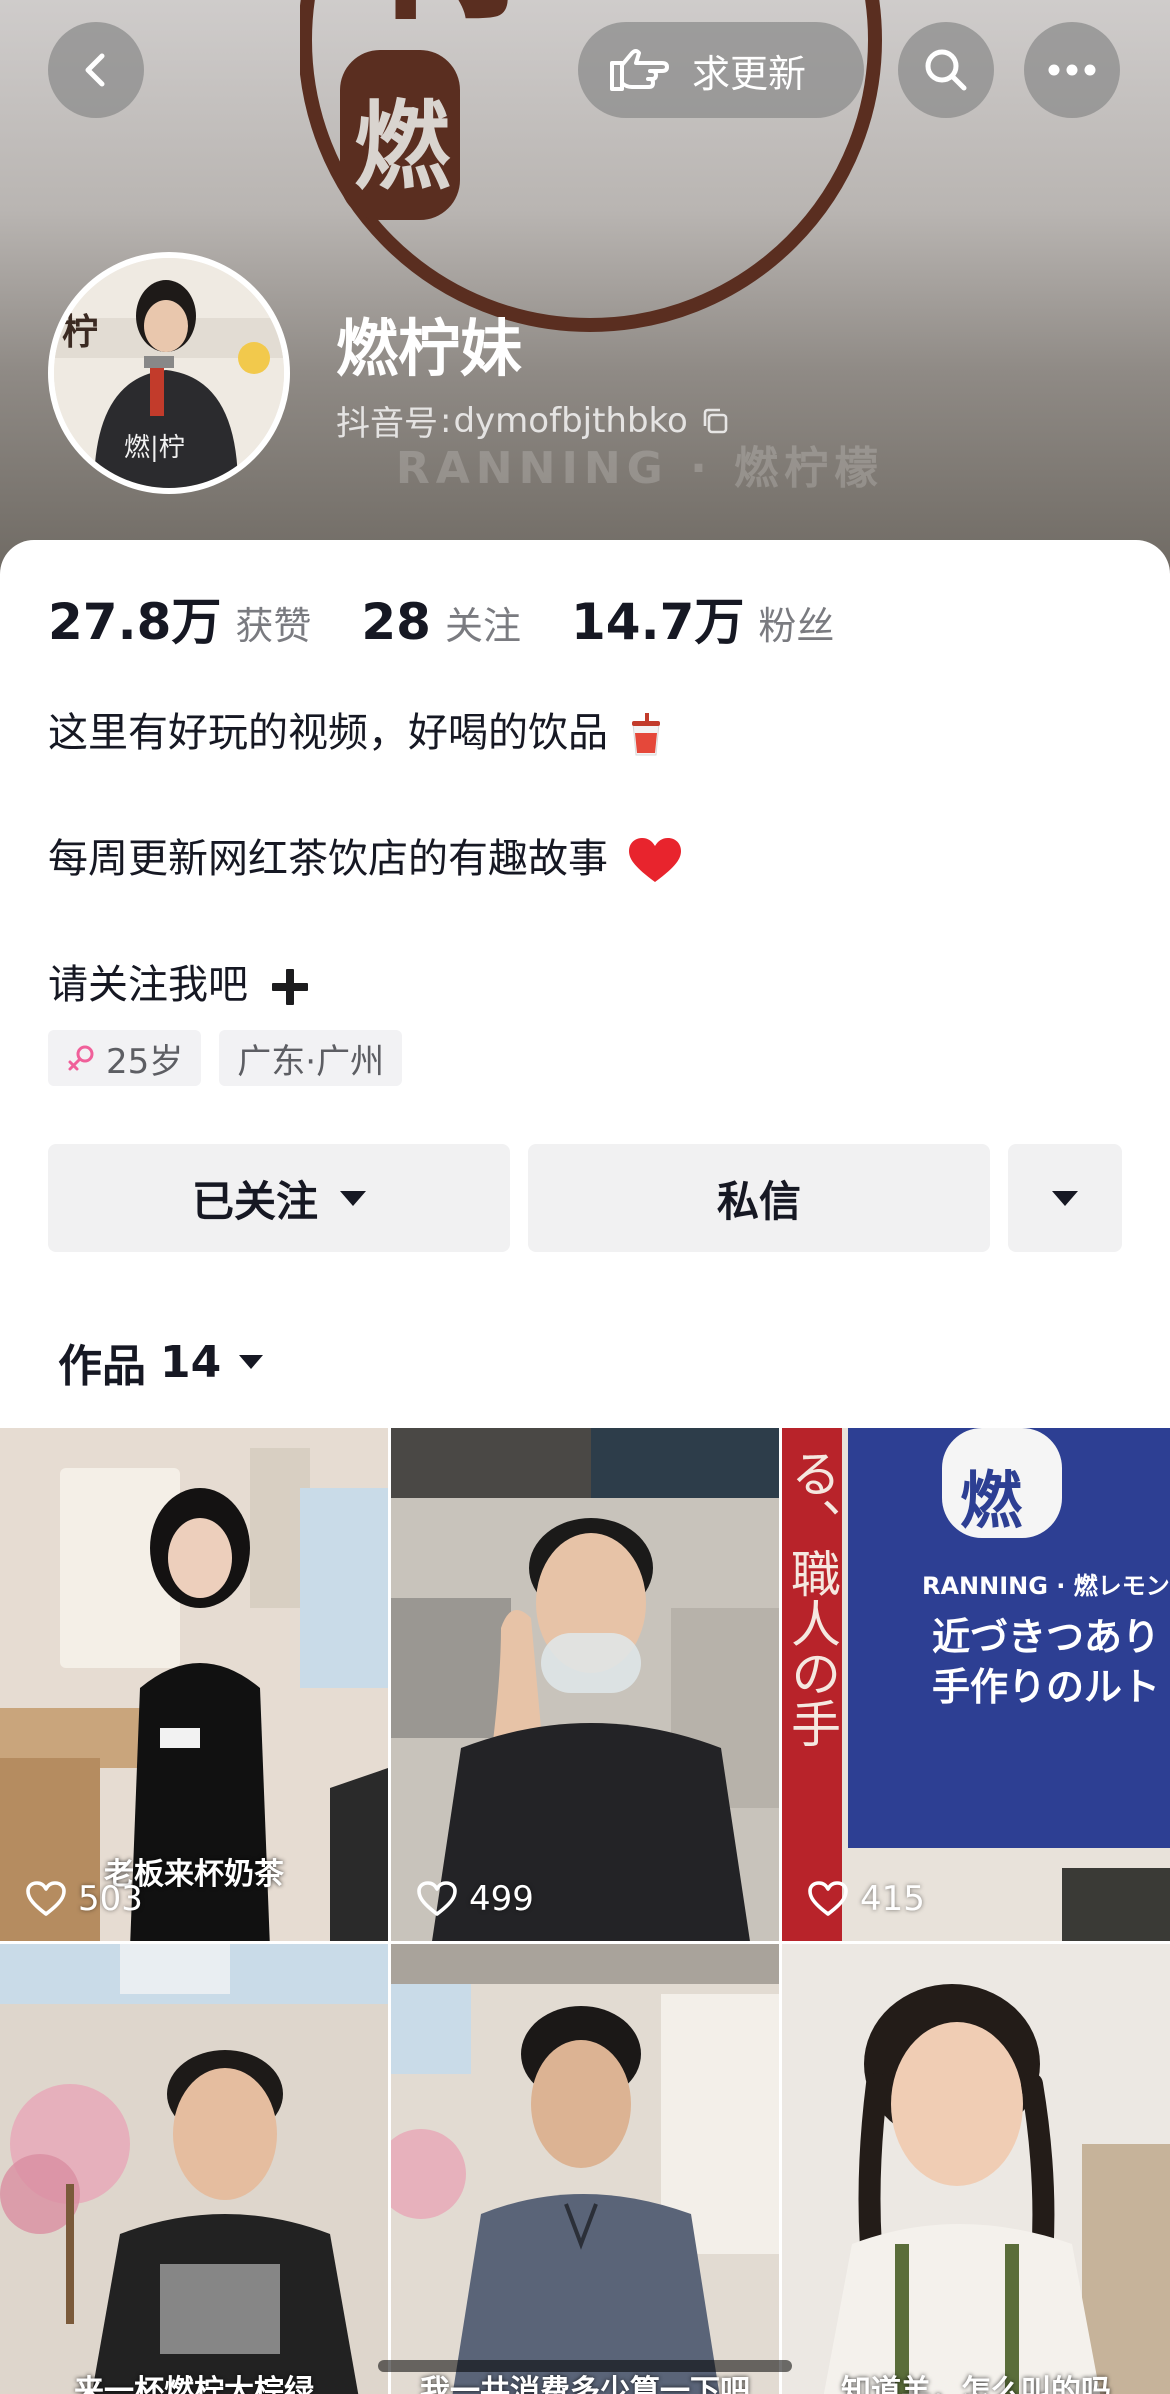 This screenshot has height=2394, width=1170. I want to click on video-like-count: 499, so click(475, 1899).